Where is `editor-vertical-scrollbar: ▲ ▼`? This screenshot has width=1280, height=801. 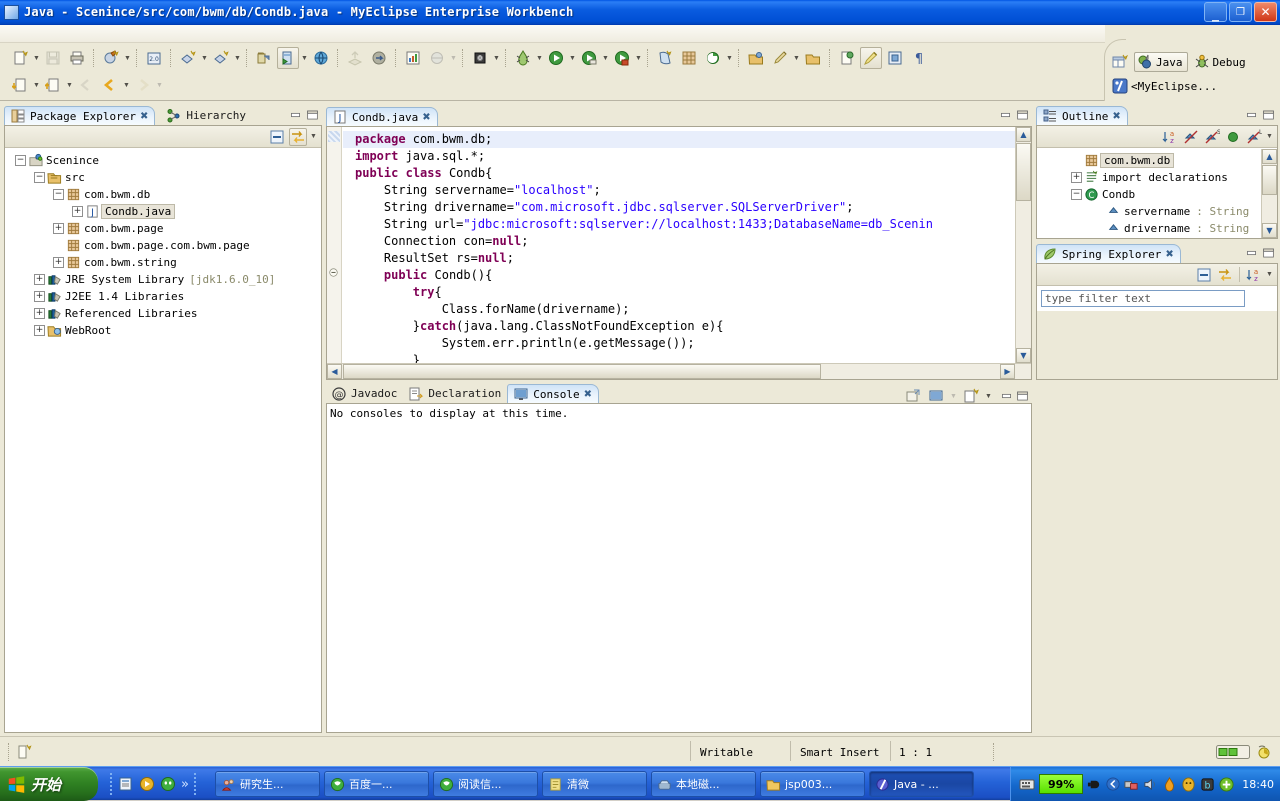 editor-vertical-scrollbar: ▲ ▼ is located at coordinates (1023, 245).